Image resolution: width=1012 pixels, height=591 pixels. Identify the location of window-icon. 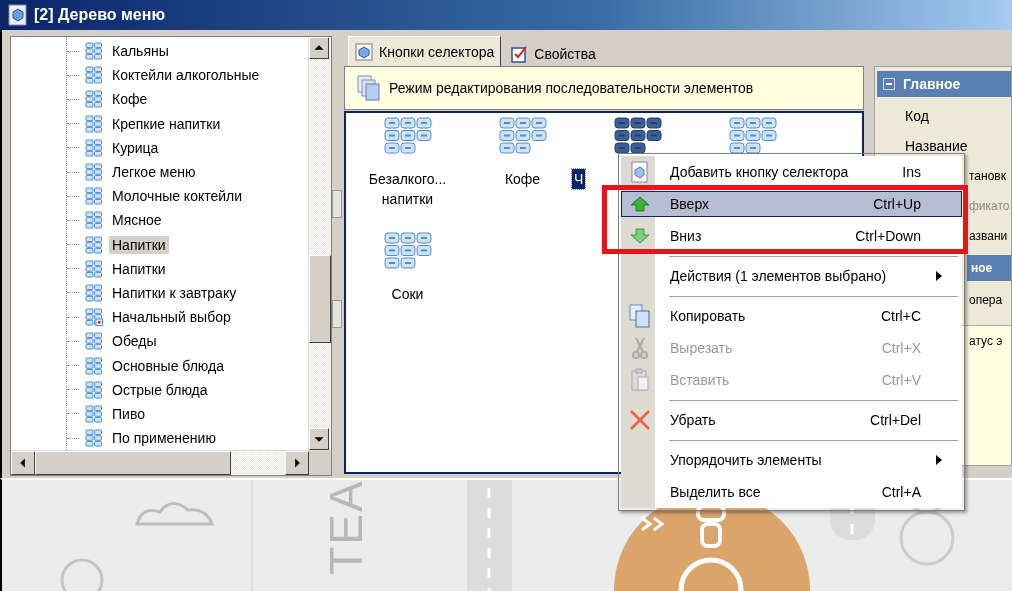
(18, 15).